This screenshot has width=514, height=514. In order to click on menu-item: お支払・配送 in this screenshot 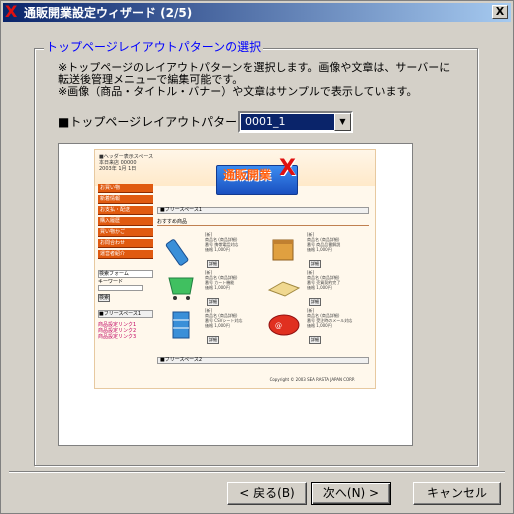, I will do `click(125, 210)`.